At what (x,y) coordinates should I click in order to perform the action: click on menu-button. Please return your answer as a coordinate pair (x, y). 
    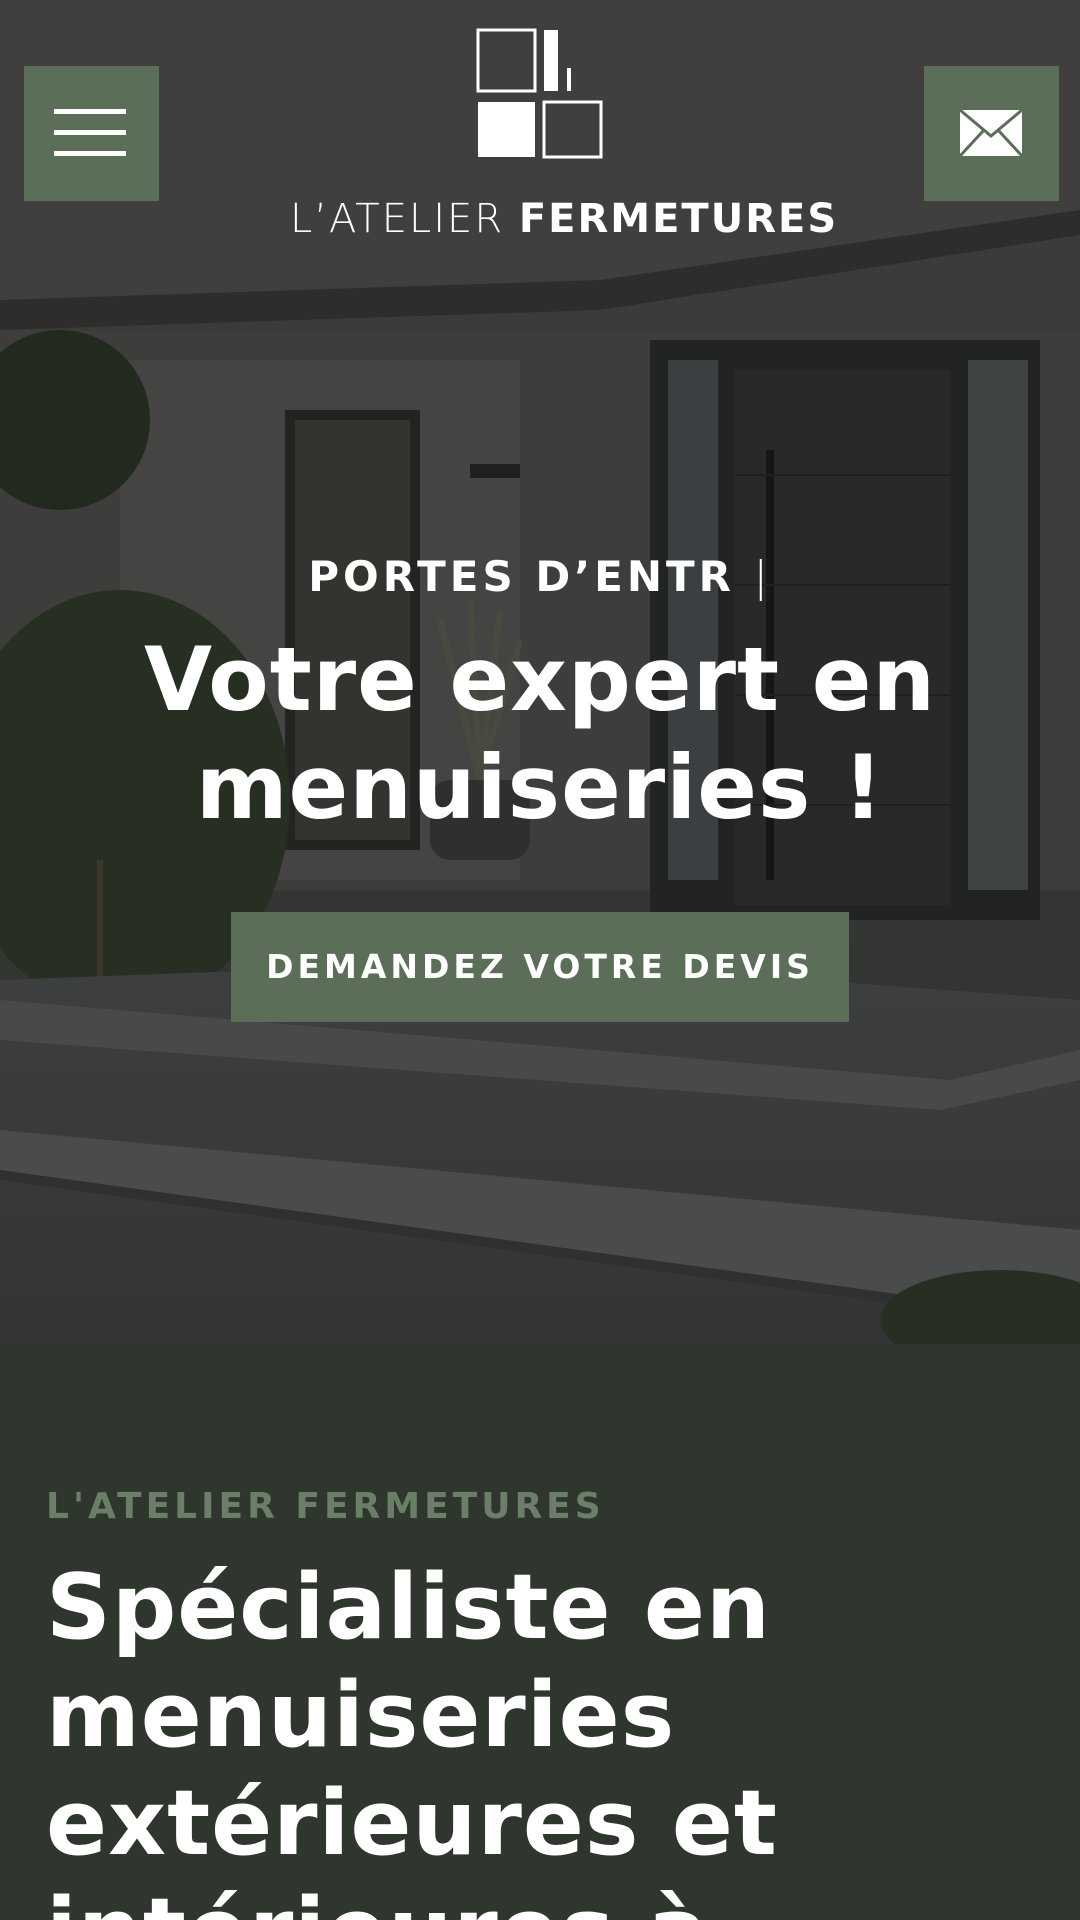
    Looking at the image, I should click on (91, 133).